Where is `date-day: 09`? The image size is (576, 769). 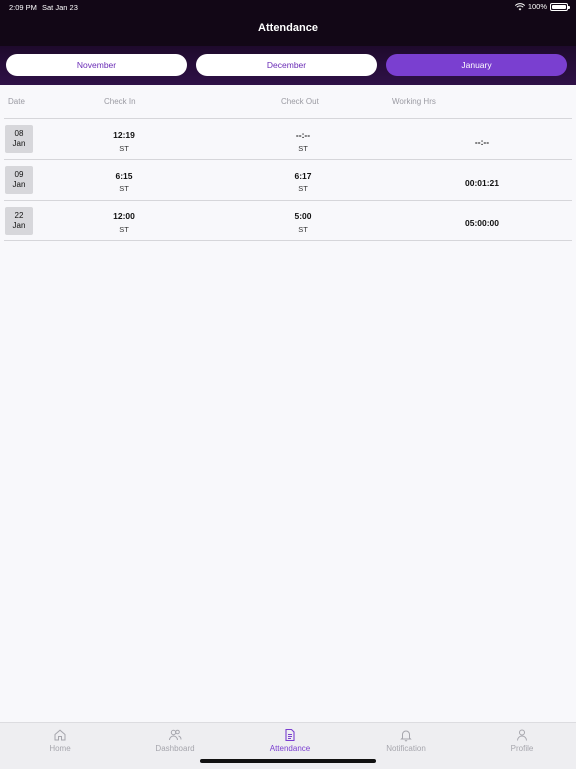
date-day: 09 is located at coordinates (19, 174).